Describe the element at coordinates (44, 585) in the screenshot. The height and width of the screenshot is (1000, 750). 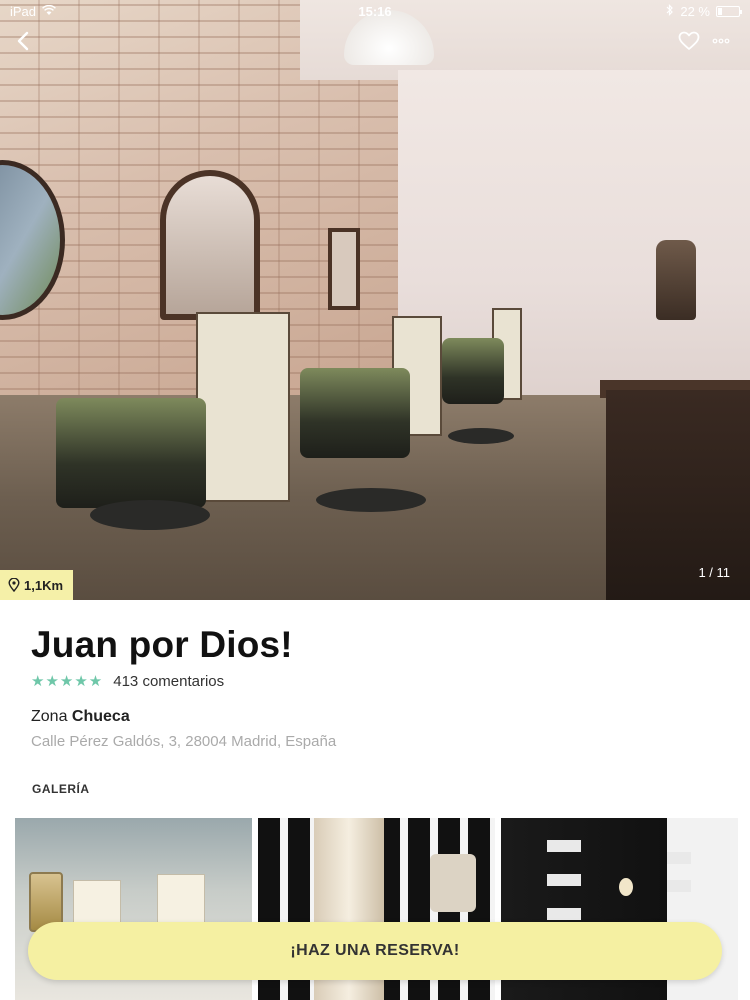
I see `distance-value: 1,1Km` at that location.